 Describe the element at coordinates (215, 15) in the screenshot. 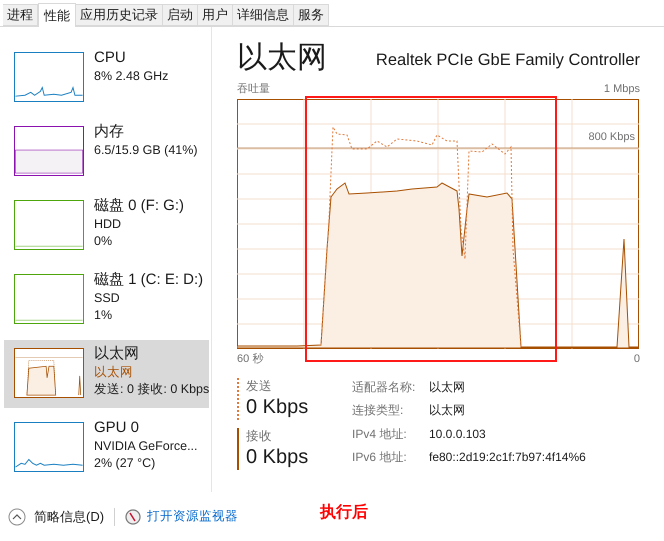

I see `tab: 用户` at that location.